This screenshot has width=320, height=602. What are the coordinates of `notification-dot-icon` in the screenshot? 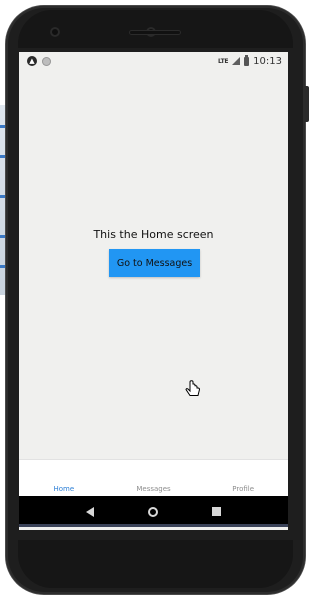 It's located at (46, 61).